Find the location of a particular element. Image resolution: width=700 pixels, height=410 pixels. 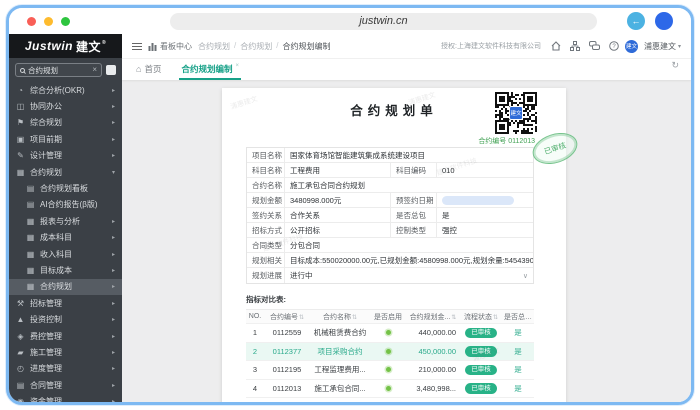

date-input is located at coordinates (478, 200).